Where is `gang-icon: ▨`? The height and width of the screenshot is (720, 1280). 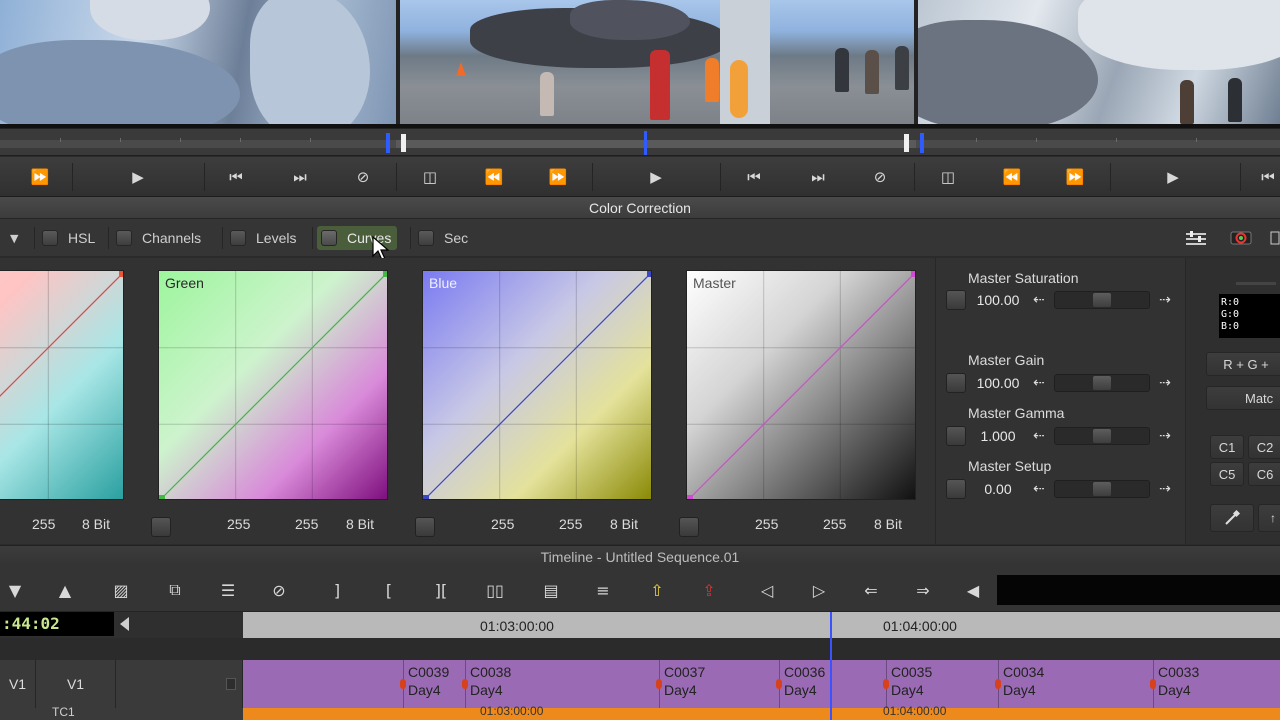
gang-icon: ▨ is located at coordinates (121, 590).